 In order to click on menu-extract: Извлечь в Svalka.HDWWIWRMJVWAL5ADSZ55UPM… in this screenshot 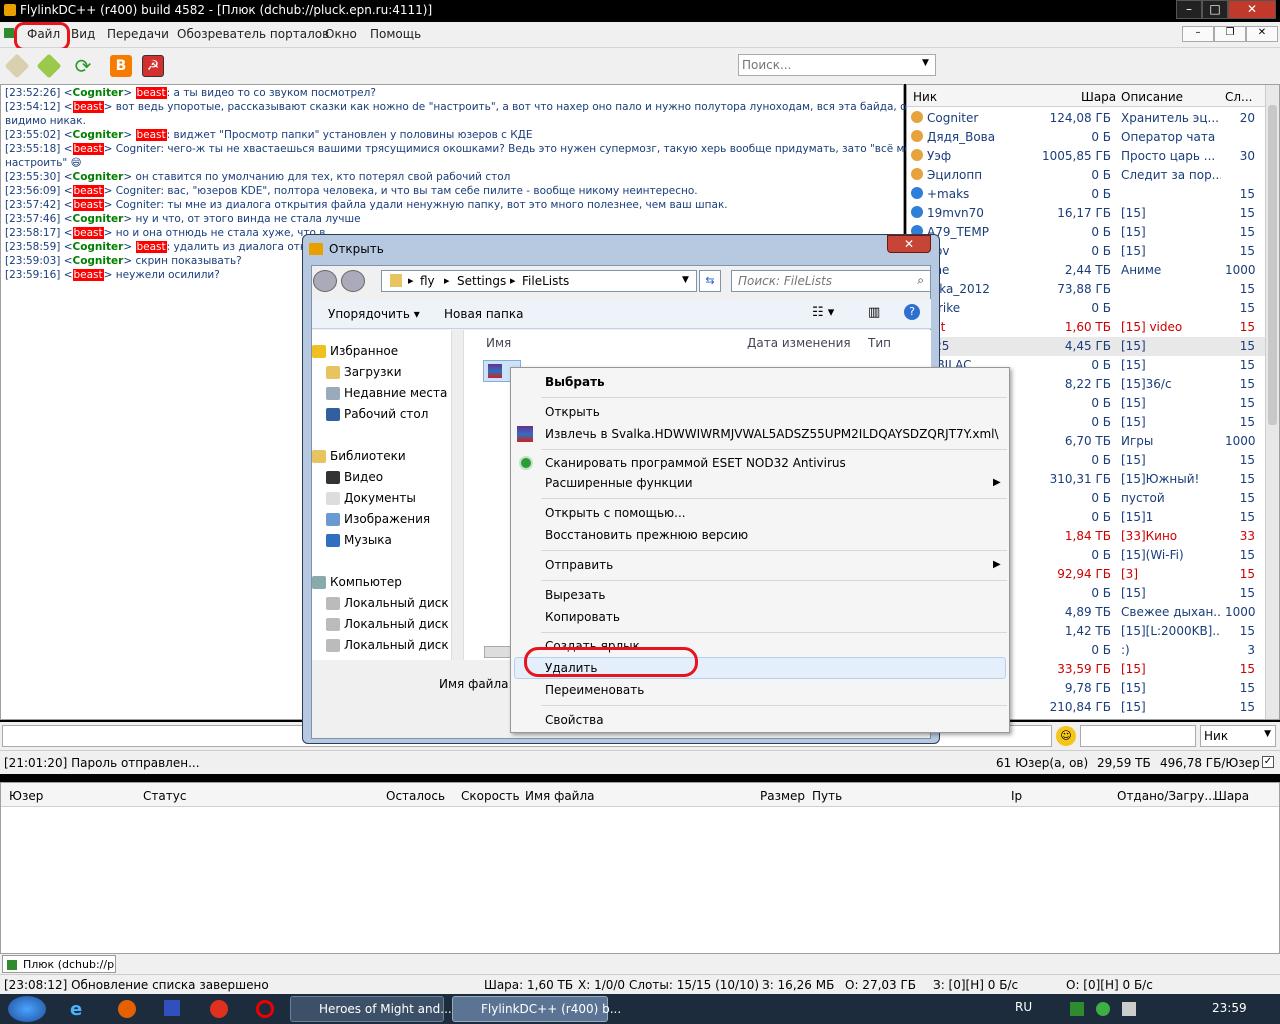, I will do `click(772, 434)`.